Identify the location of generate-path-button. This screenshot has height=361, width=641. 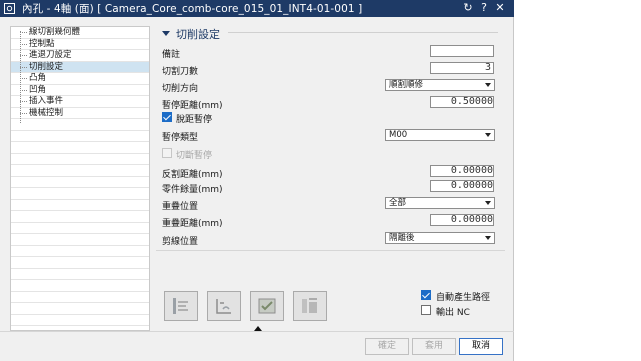
(181, 306).